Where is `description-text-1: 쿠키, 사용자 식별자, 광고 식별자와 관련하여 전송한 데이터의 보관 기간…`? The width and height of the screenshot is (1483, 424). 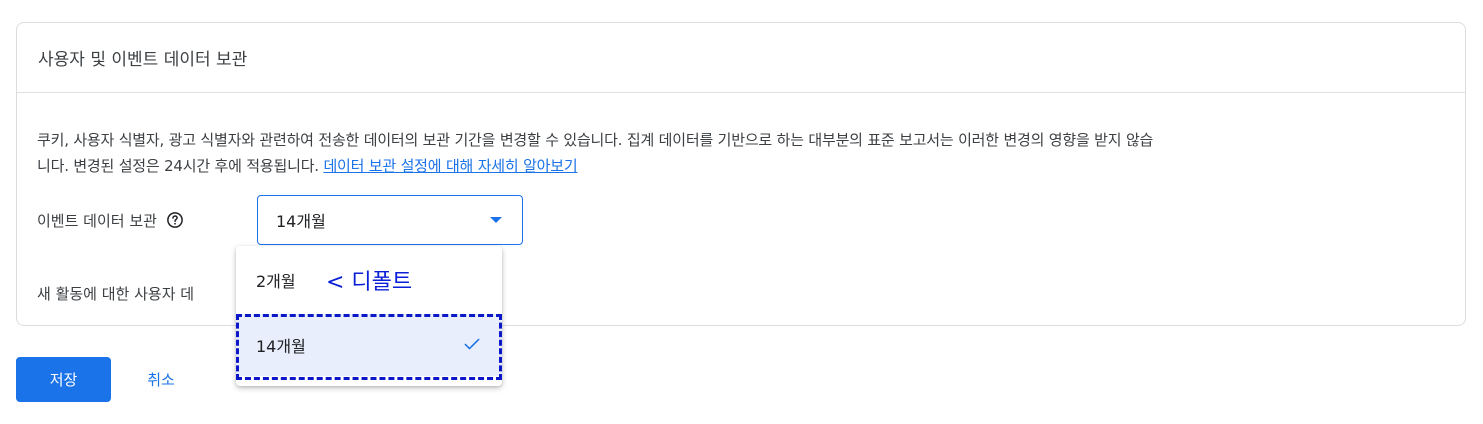
description-text-1: 쿠키, 사용자 식별자, 광고 식별자와 관련하여 전송한 데이터의 보관 기간… is located at coordinates (595, 140).